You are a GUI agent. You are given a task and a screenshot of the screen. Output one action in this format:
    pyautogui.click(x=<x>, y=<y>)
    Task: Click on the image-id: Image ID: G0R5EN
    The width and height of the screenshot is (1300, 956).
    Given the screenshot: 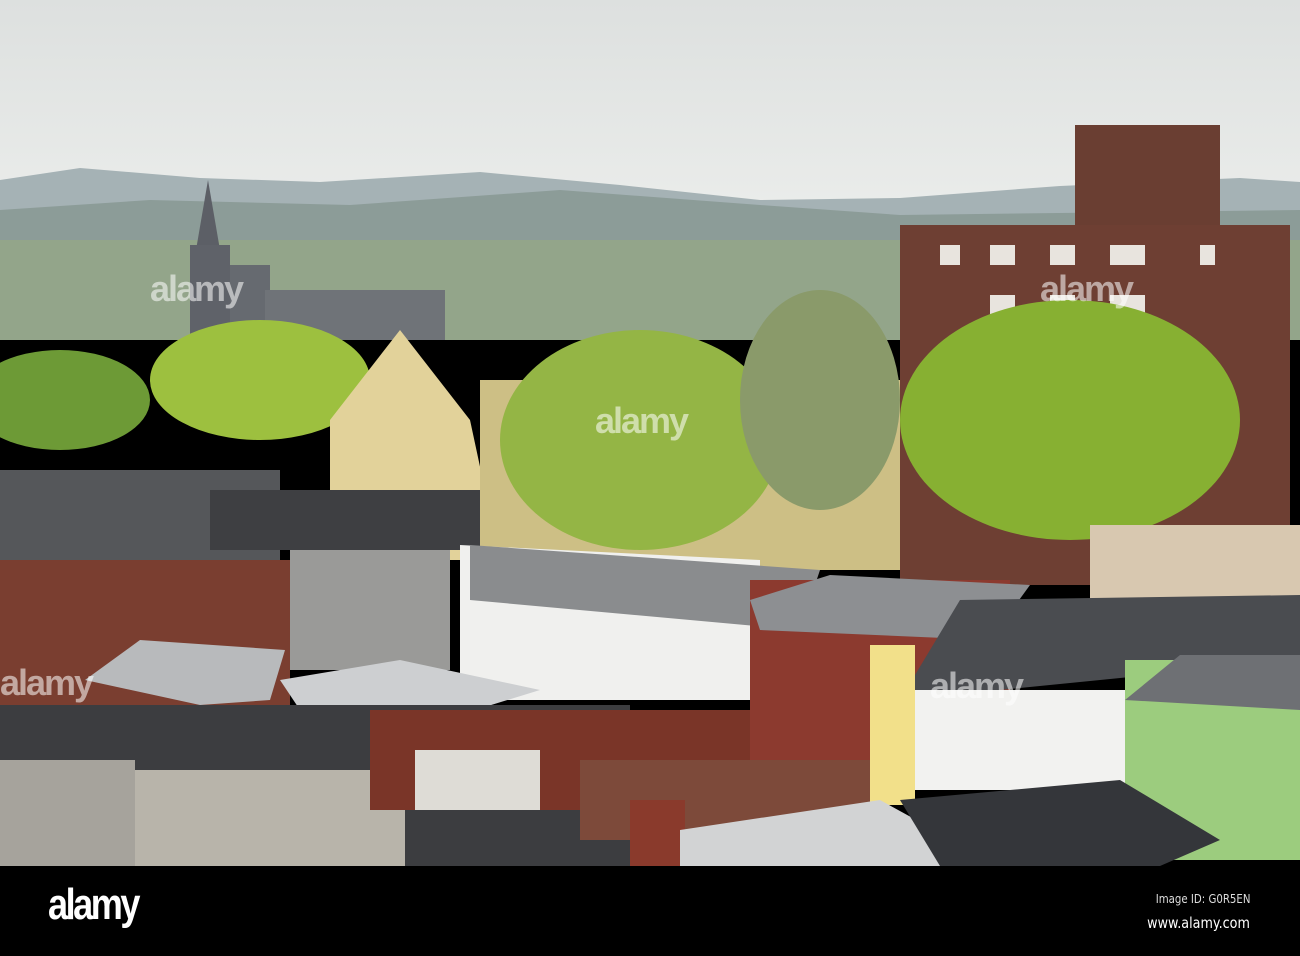 What is the action you would take?
    pyautogui.click(x=1202, y=899)
    